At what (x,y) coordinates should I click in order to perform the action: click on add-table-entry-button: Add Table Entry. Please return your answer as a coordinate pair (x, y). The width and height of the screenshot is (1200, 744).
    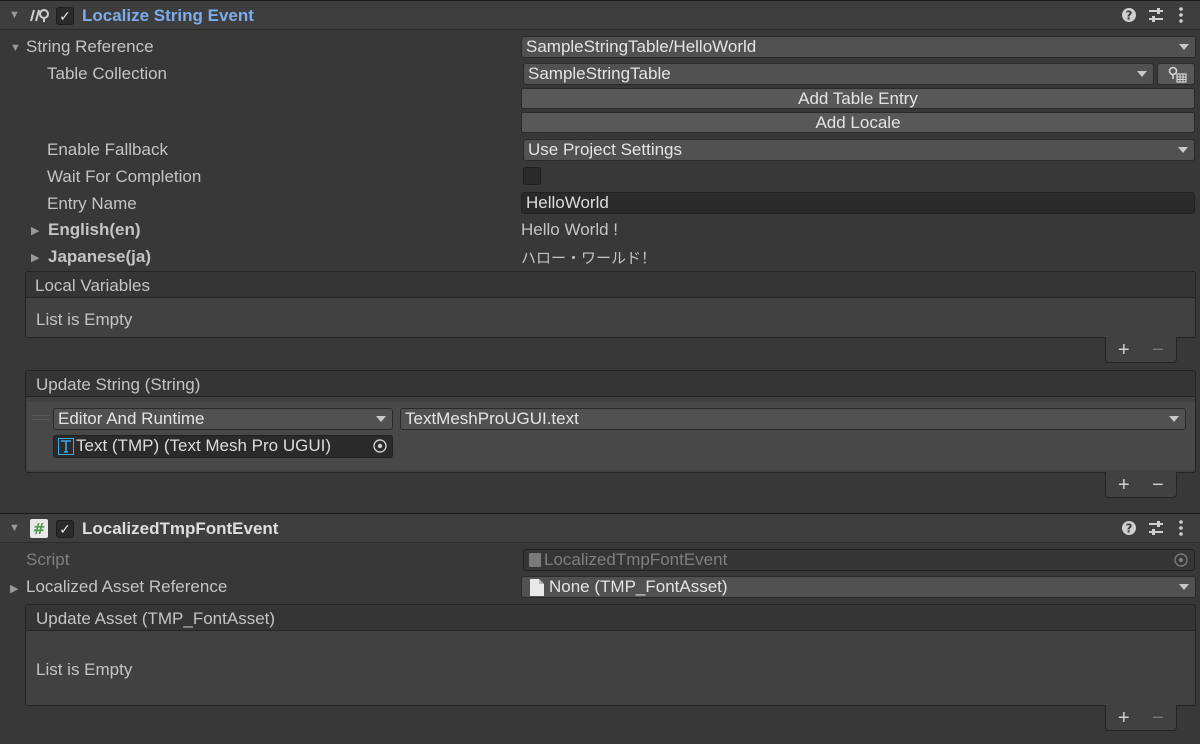
    Looking at the image, I should click on (858, 98).